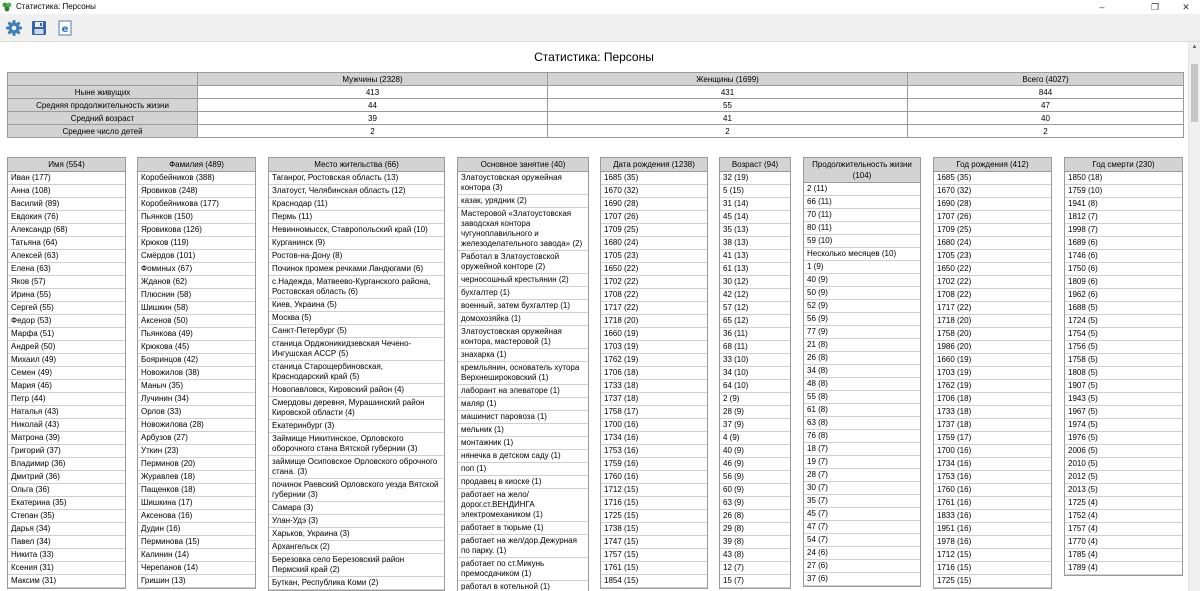 The width and height of the screenshot is (1200, 591). What do you see at coordinates (992, 386) in the screenshot?
I see `list-item: 1762 (19)` at bounding box center [992, 386].